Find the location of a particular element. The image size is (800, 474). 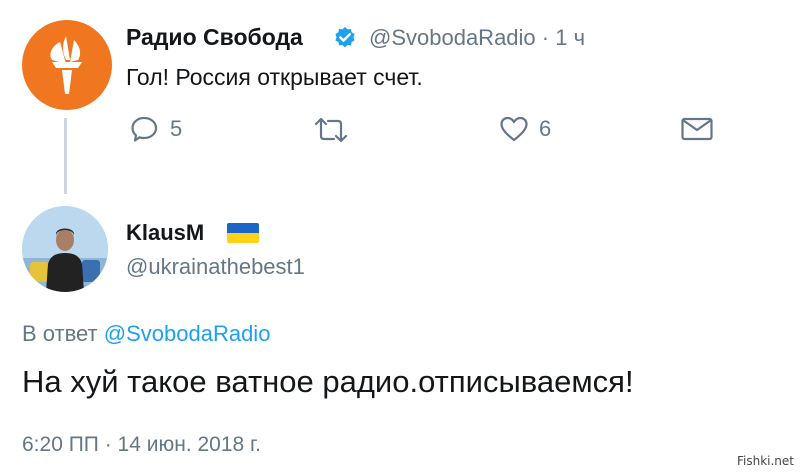

like-button: 6 is located at coordinates (525, 129).